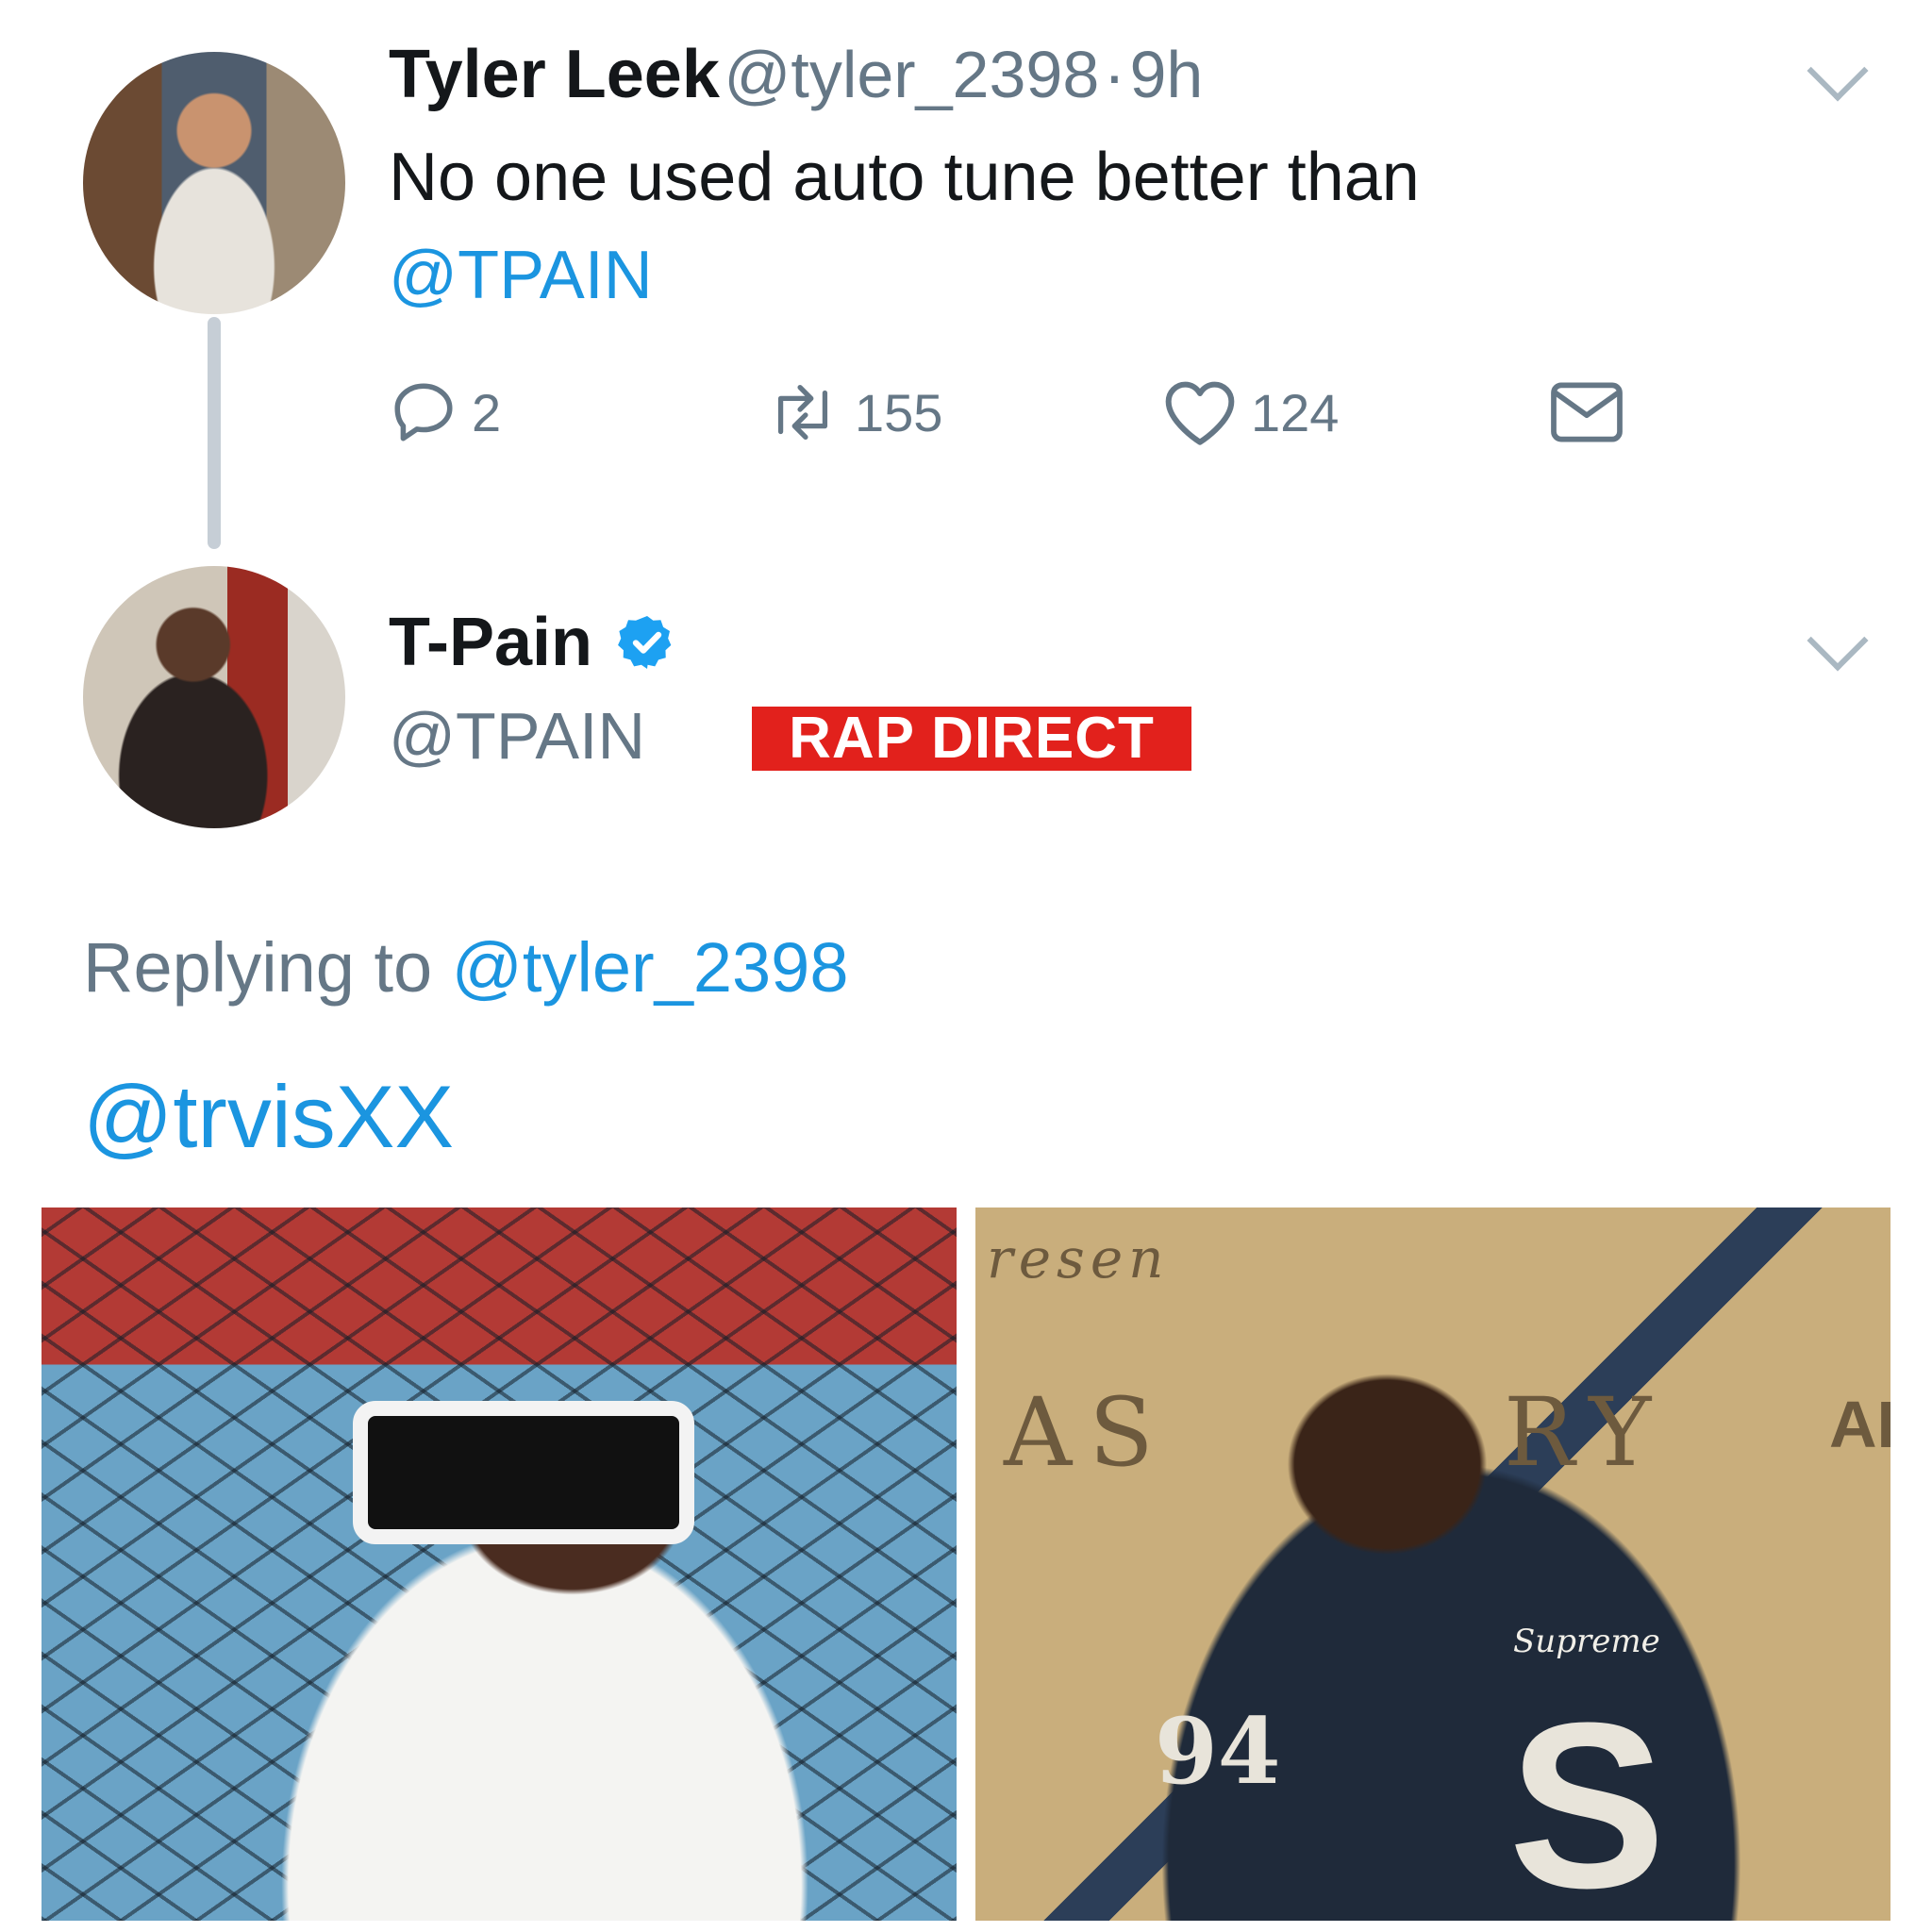 Image resolution: width=1932 pixels, height=1932 pixels. Describe the element at coordinates (853, 412) in the screenshot. I see `retweet-action: 155` at that location.